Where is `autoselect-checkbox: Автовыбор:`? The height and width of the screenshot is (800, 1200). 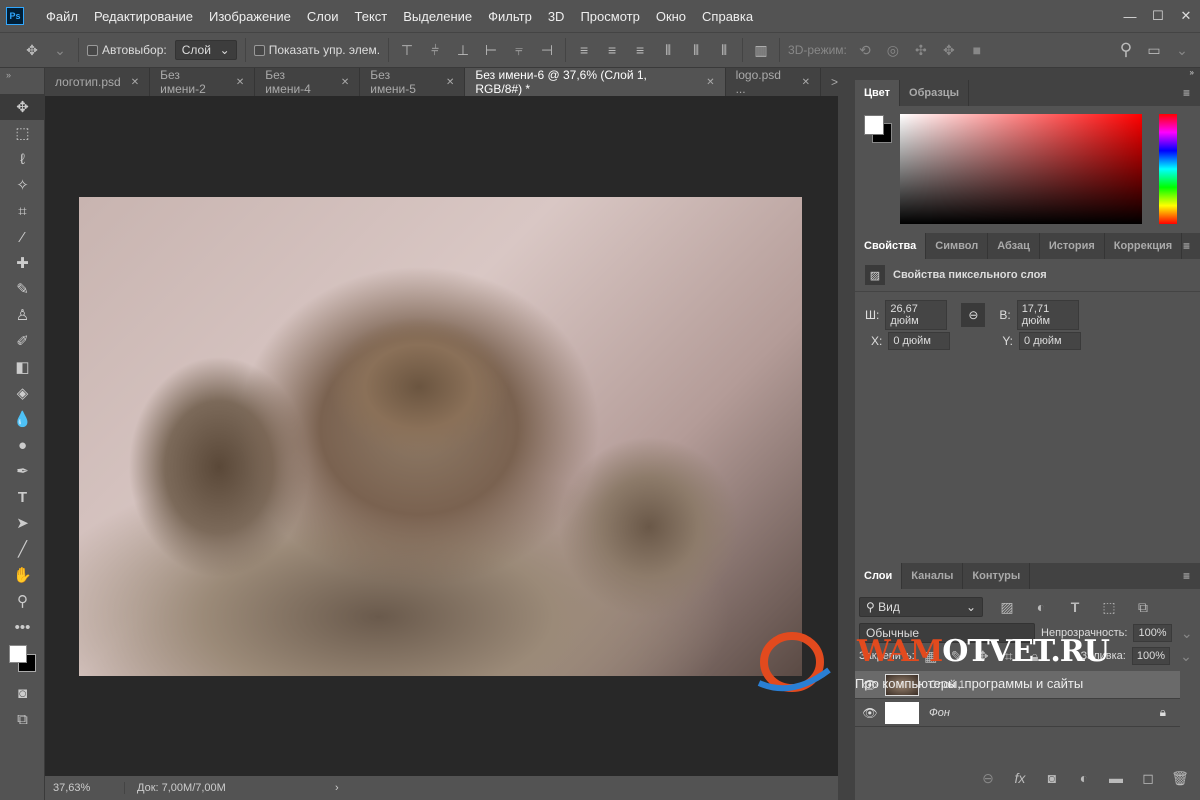
autoselect-checkbox: Автовыбор: is located at coordinates (127, 50).